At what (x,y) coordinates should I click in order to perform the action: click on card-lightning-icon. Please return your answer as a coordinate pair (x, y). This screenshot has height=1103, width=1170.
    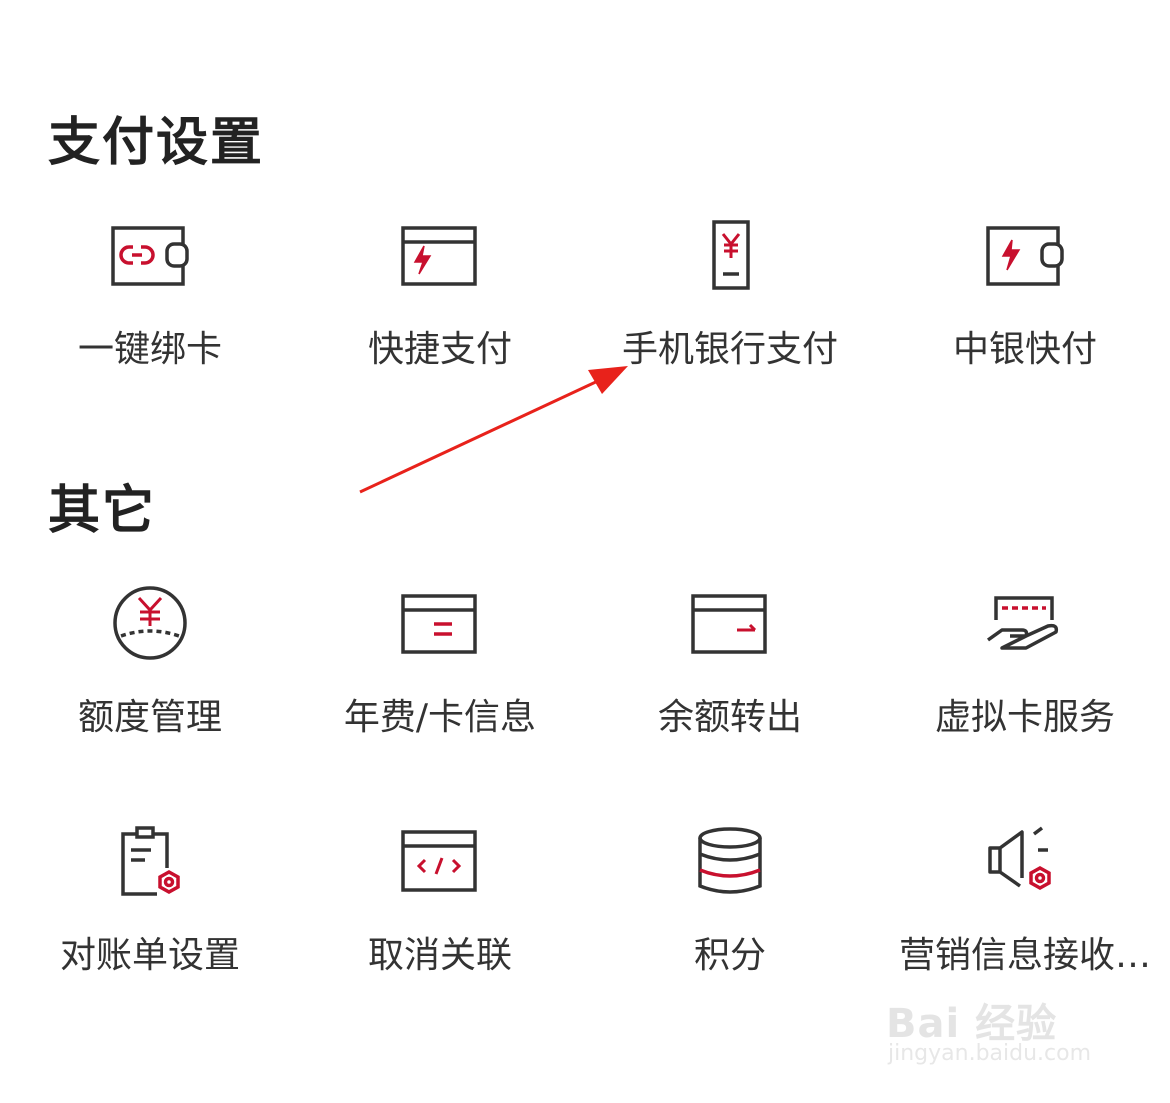
    Looking at the image, I should click on (440, 258).